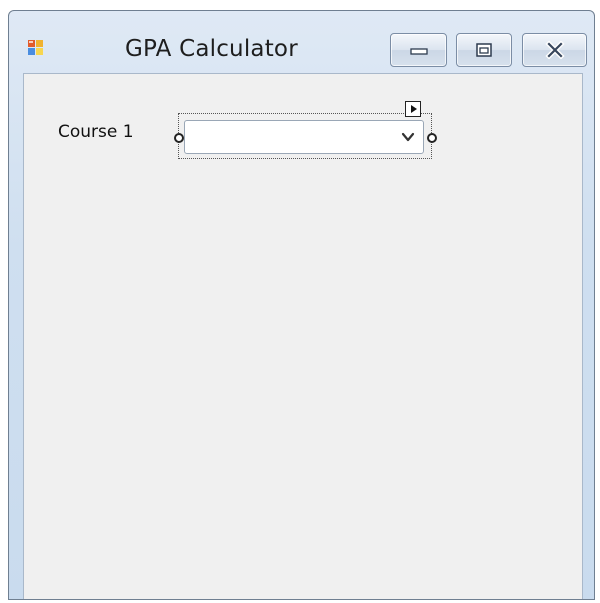 This screenshot has height=603, width=600. I want to click on title-bar: GPA Calculator, so click(301, 42).